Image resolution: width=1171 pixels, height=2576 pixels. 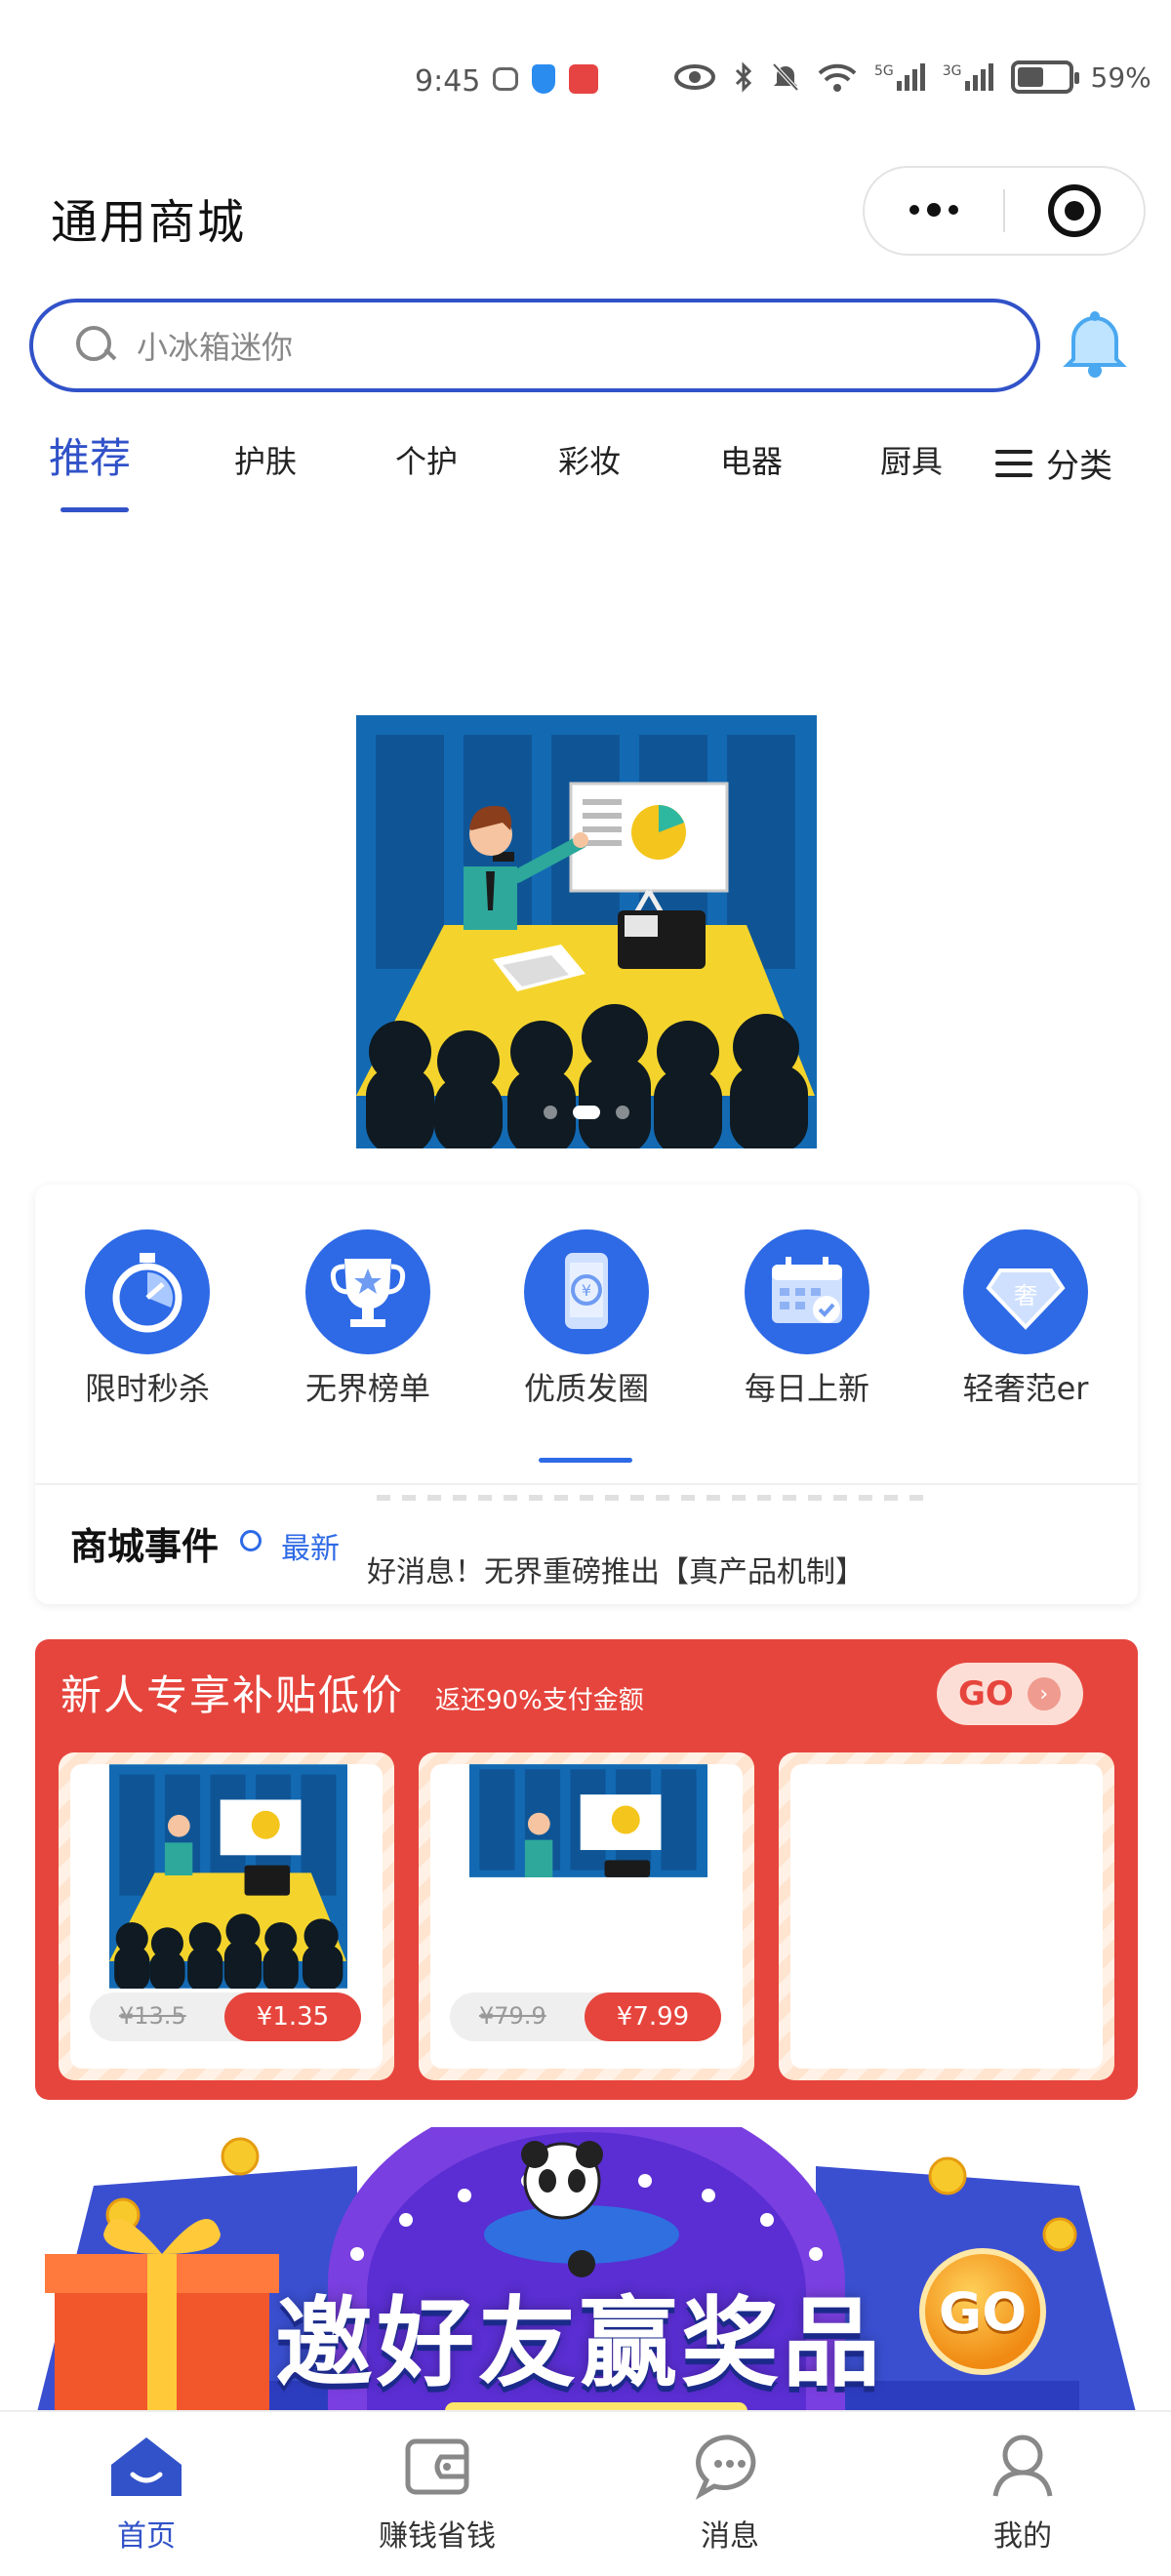 What do you see at coordinates (751, 459) in the screenshot?
I see `tab-appliances: 电器` at bounding box center [751, 459].